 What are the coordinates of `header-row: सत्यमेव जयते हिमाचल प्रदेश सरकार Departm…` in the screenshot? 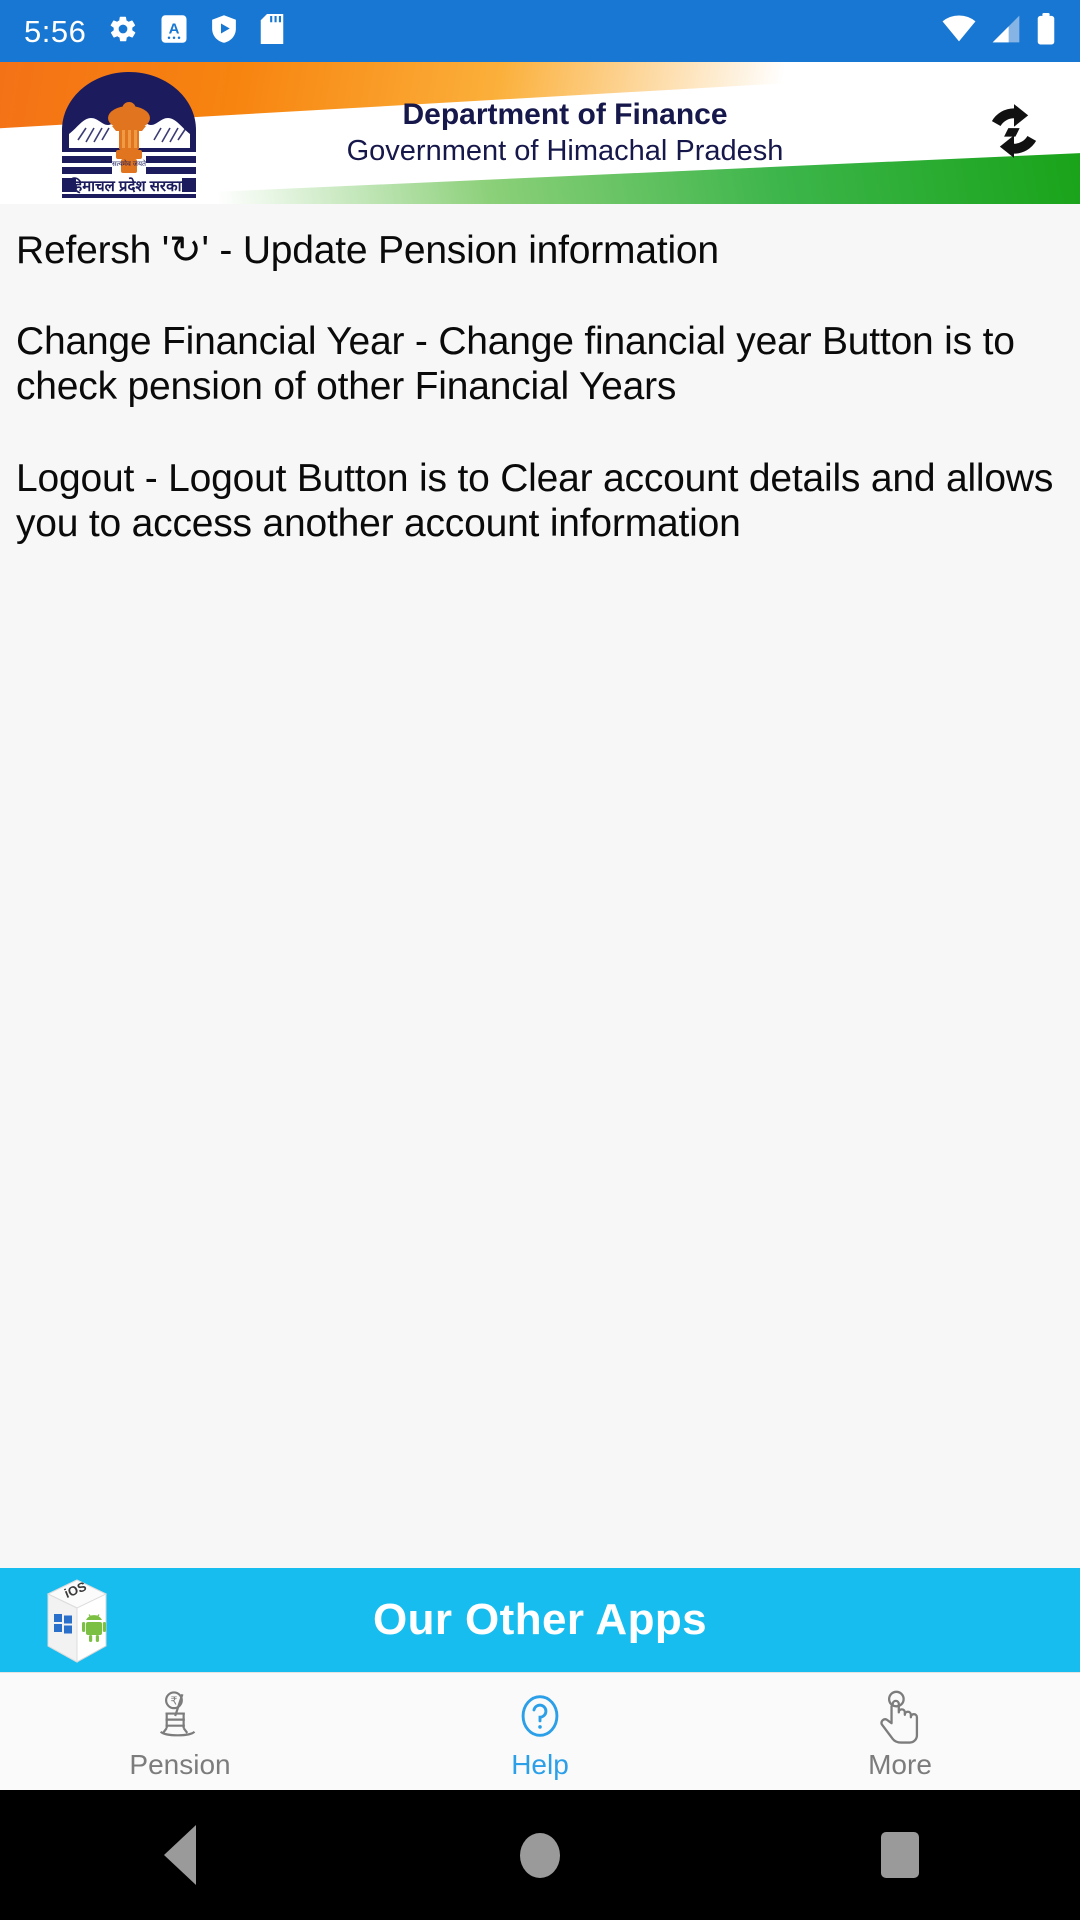 It's located at (540, 133).